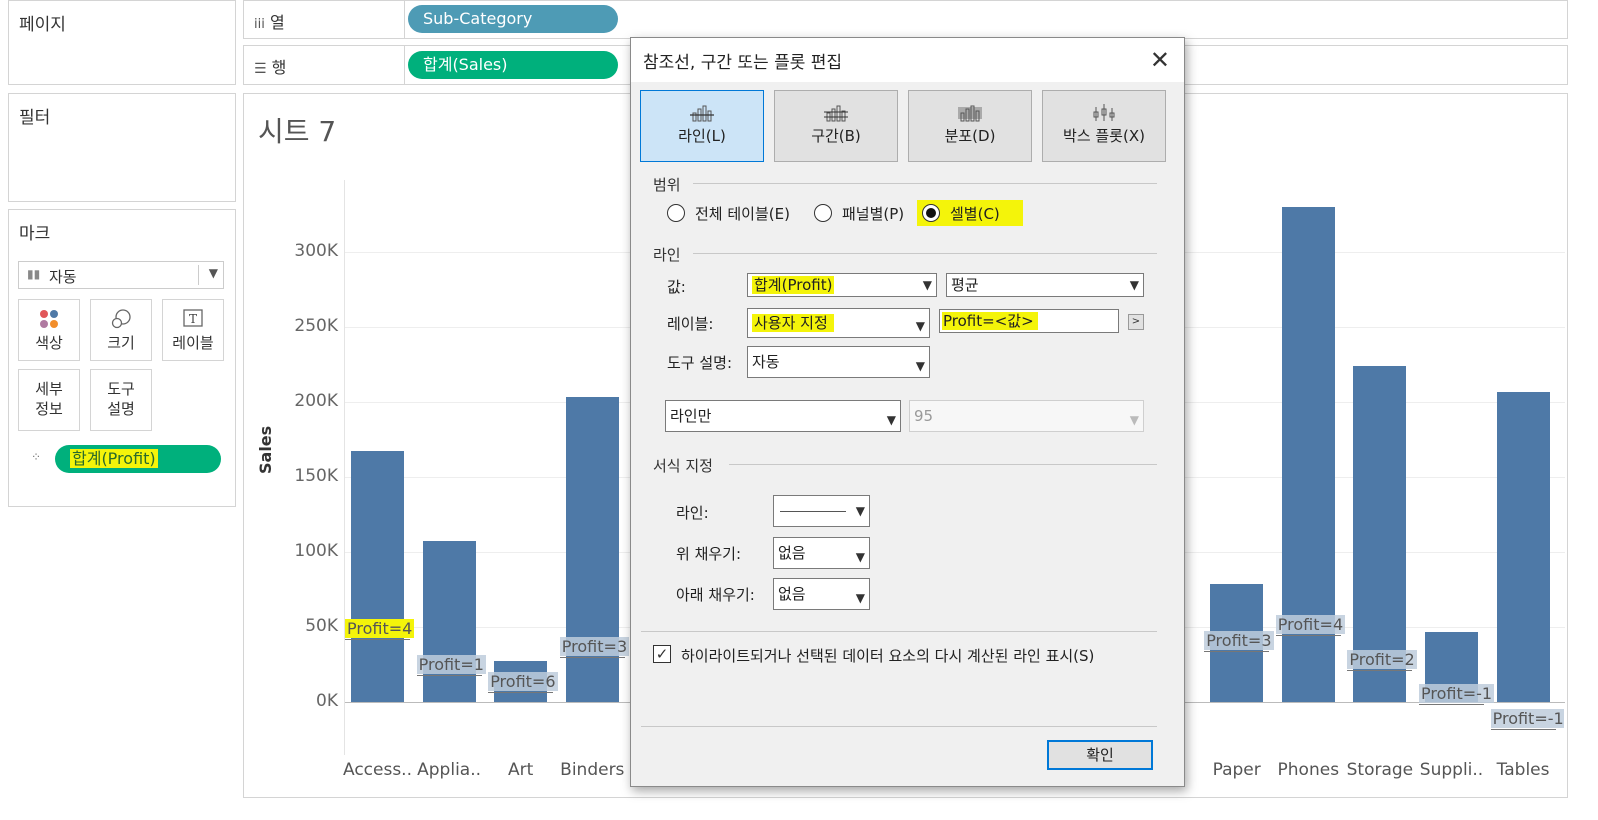 The image size is (1598, 820). I want to click on rows-shelf-label: ☰ 행, so click(270, 67).